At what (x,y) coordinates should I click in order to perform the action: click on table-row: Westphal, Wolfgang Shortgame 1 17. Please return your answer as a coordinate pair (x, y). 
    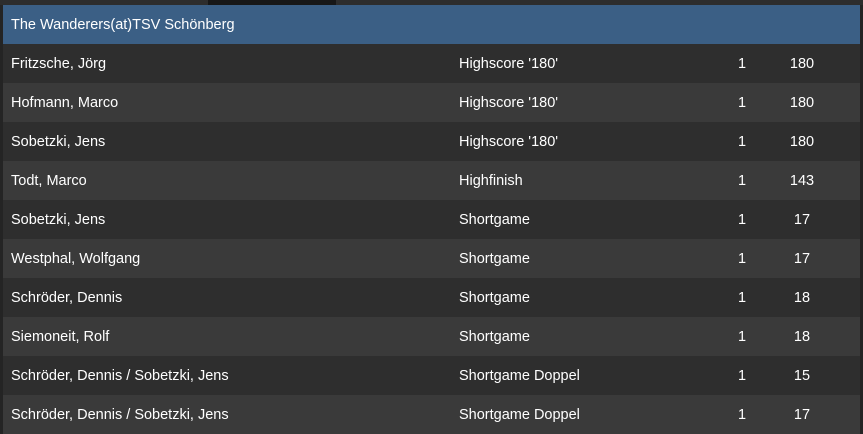
    Looking at the image, I should click on (431, 258).